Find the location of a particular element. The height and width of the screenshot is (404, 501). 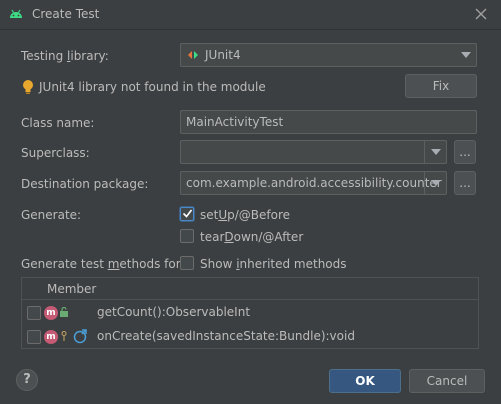

window-title: Create Test is located at coordinates (66, 14).